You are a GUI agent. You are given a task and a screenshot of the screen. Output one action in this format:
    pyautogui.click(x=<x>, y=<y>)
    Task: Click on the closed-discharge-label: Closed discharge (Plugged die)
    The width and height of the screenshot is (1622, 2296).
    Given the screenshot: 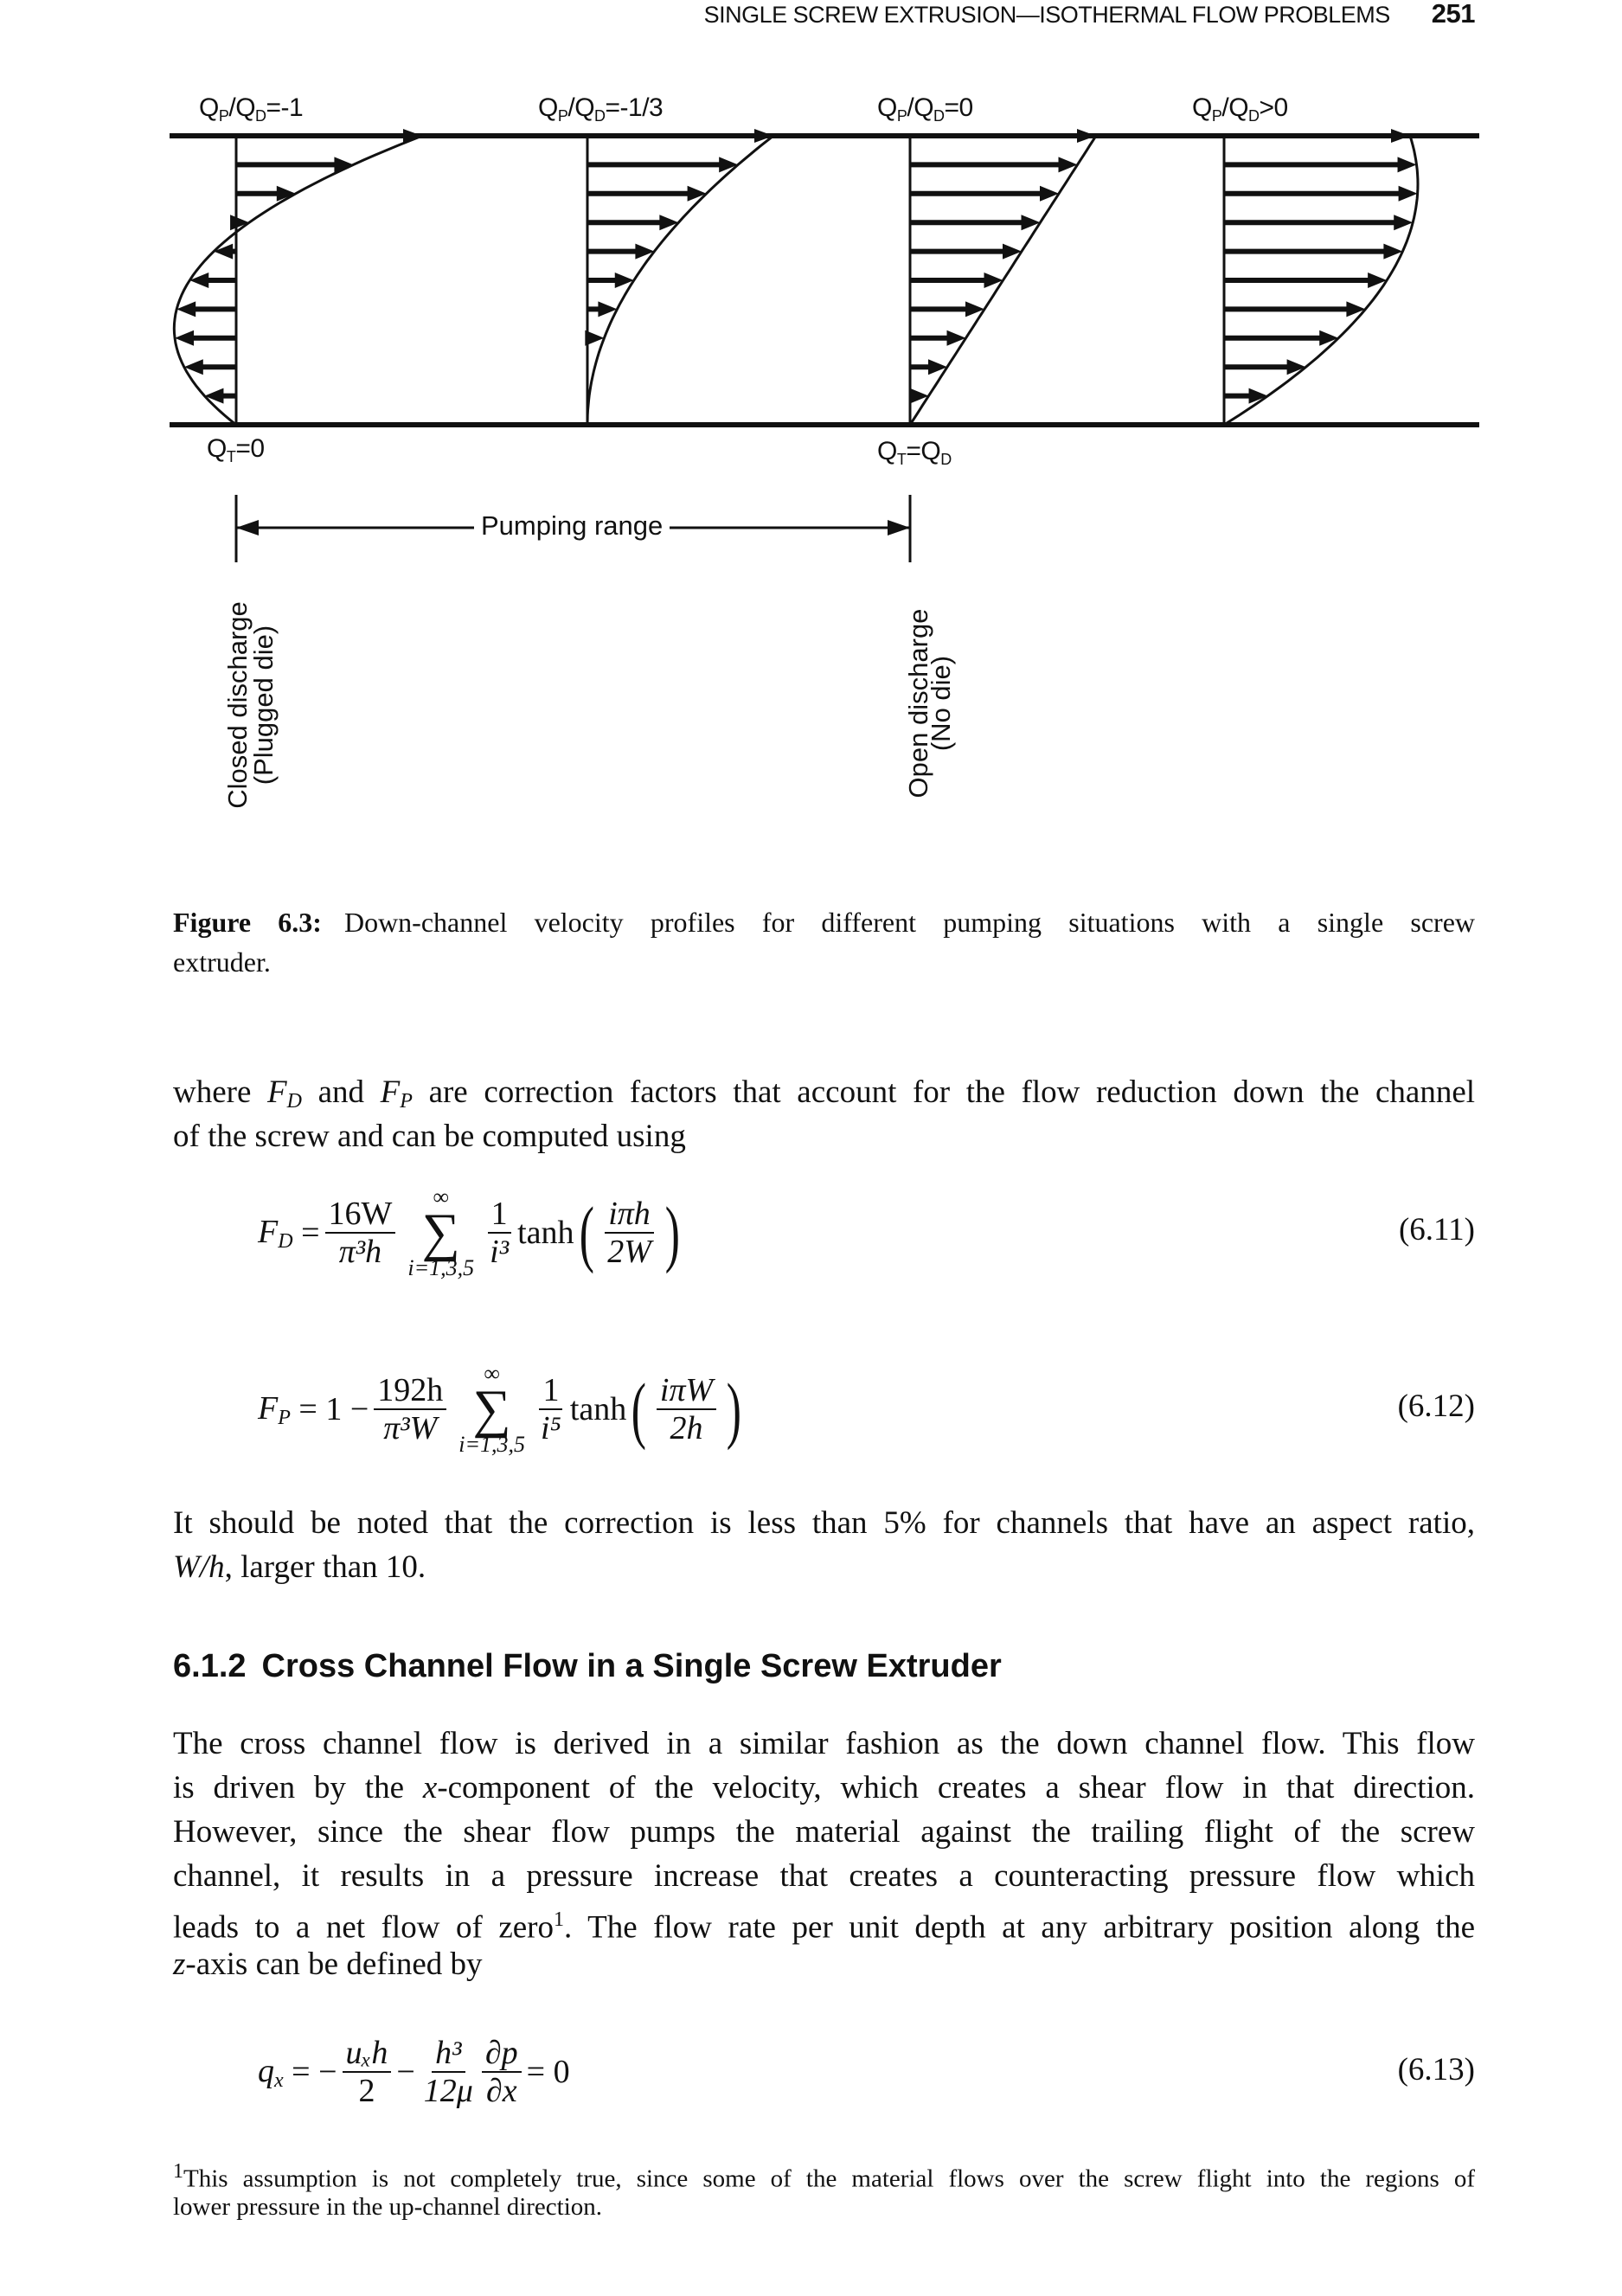 What is the action you would take?
    pyautogui.click(x=250, y=705)
    